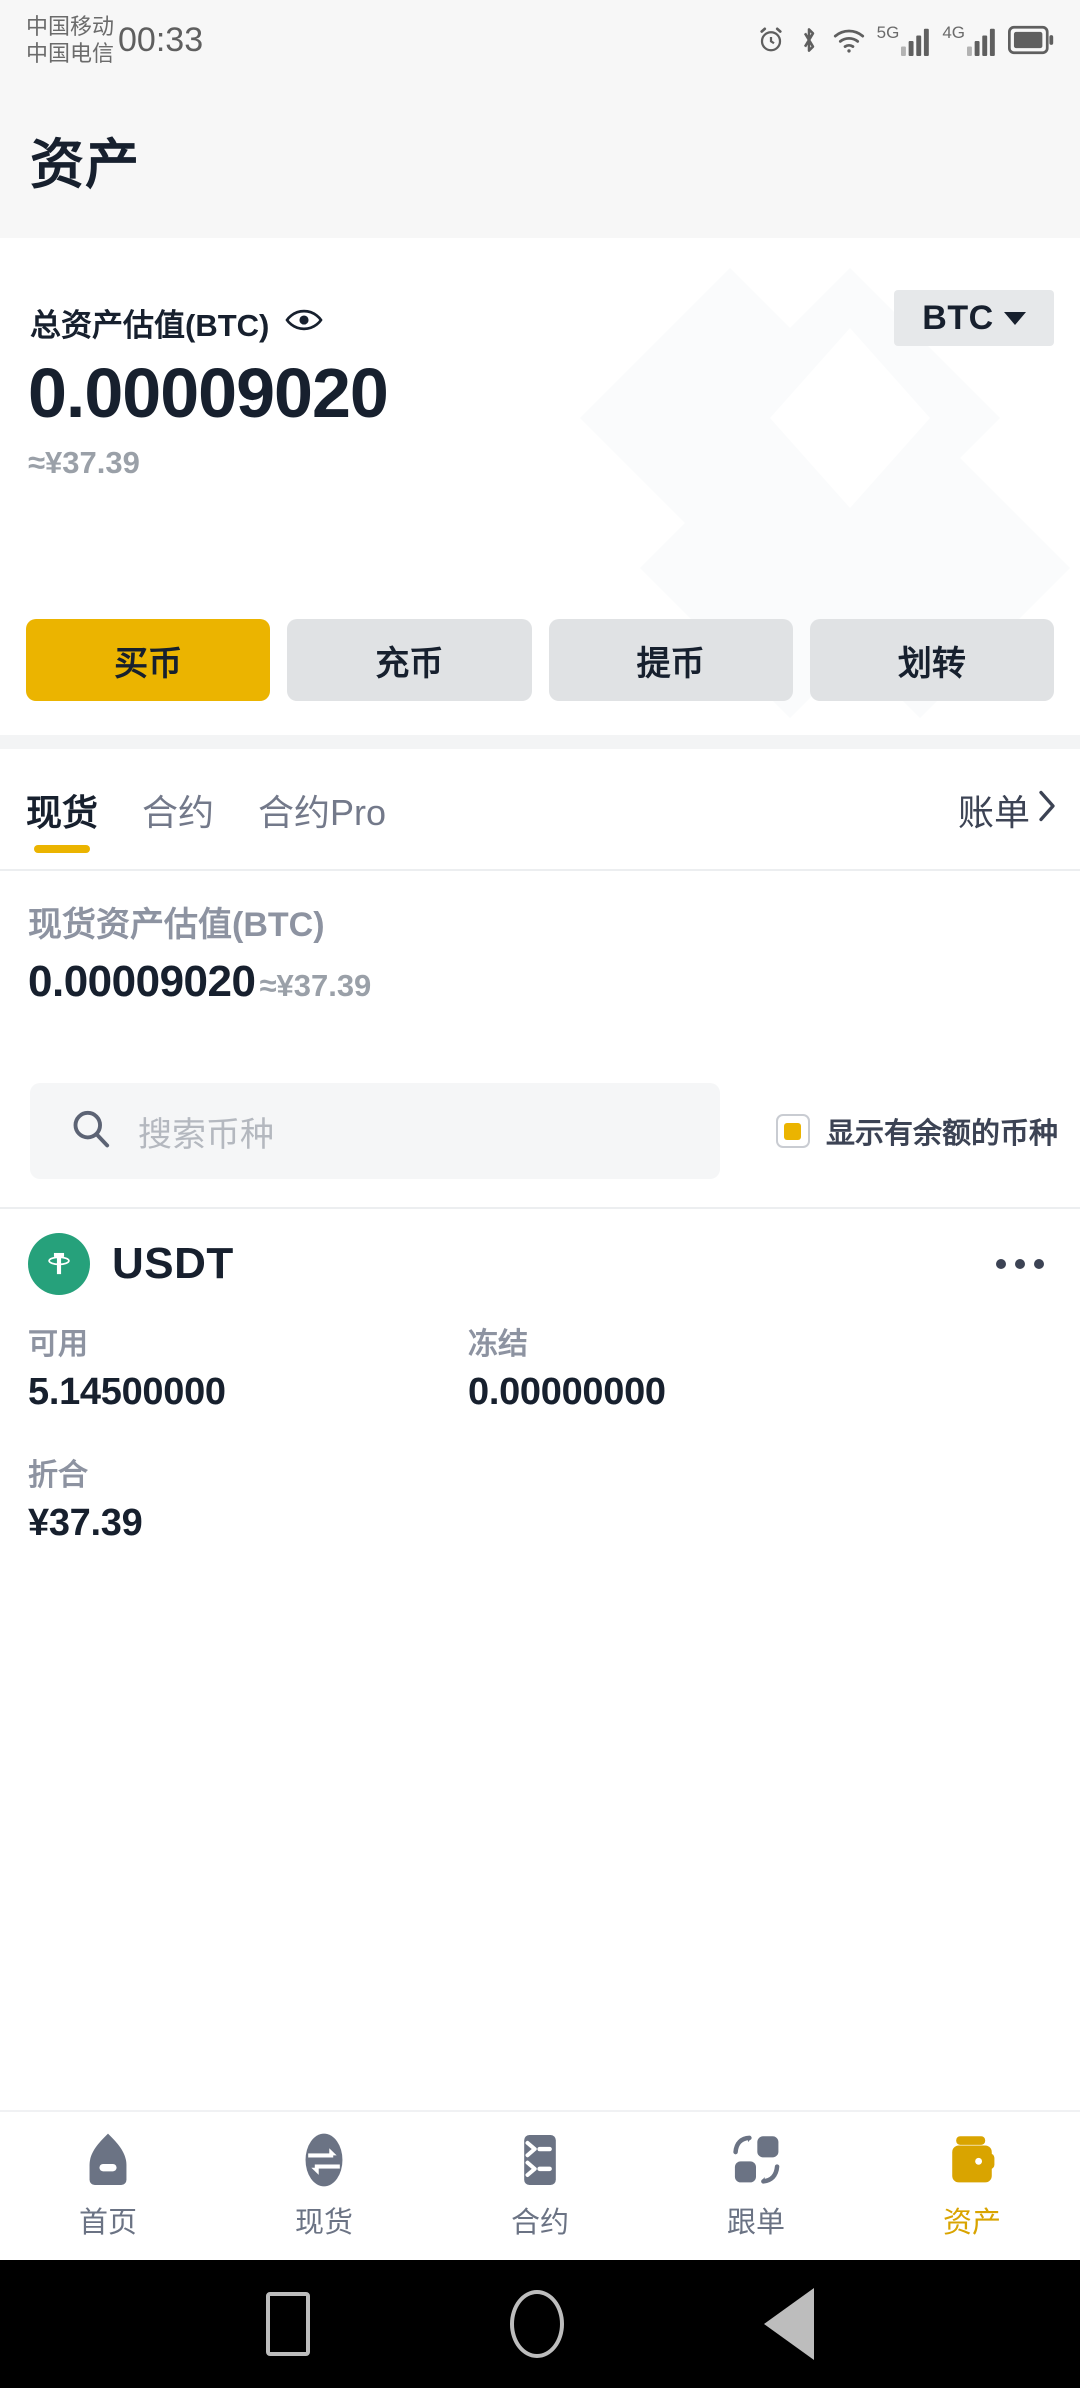 Image resolution: width=1080 pixels, height=2388 pixels. What do you see at coordinates (888, 32) in the screenshot?
I see `signal-5g-label: 5G` at bounding box center [888, 32].